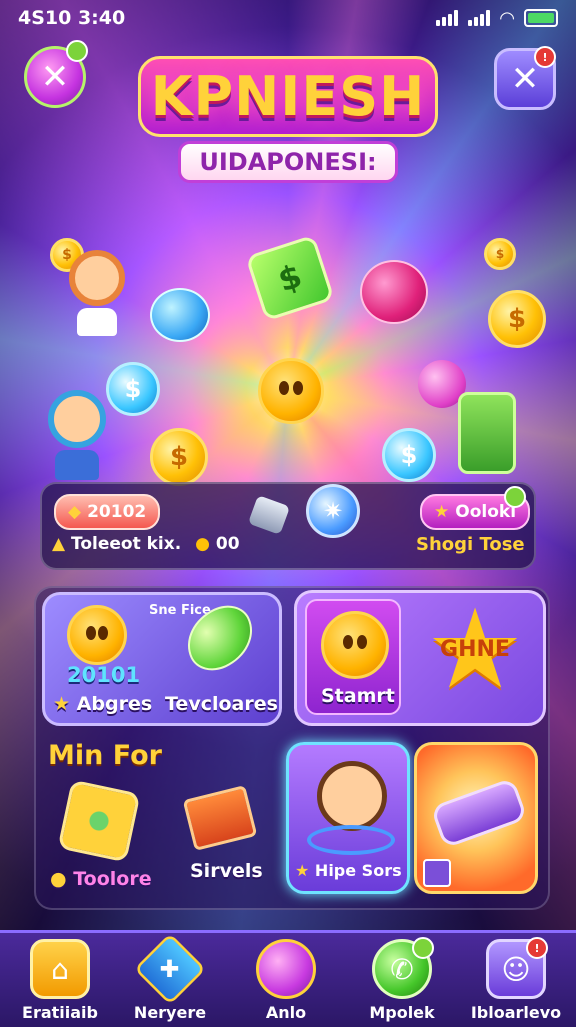 The width and height of the screenshot is (576, 1027). What do you see at coordinates (288, 96) in the screenshot?
I see `title-text: KPNIESH` at bounding box center [288, 96].